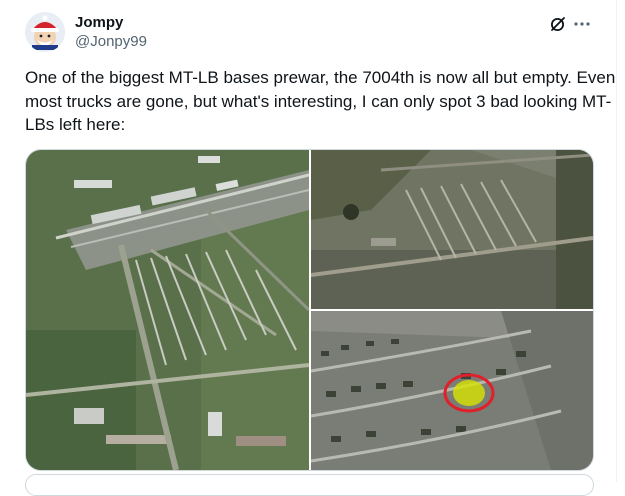 The width and height of the screenshot is (625, 496). Describe the element at coordinates (558, 24) in the screenshot. I see `grok-slash-circle-icon` at that location.